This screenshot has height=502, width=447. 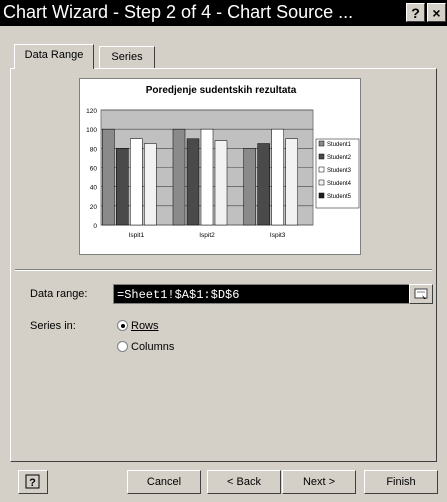 I want to click on tab-data-range-label: Data Range, so click(x=54, y=55).